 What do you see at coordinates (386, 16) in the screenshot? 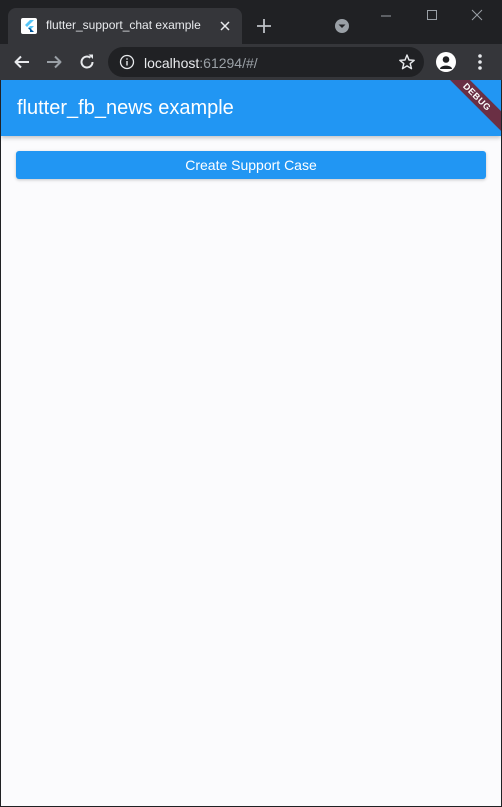
I see `minimize-icon` at bounding box center [386, 16].